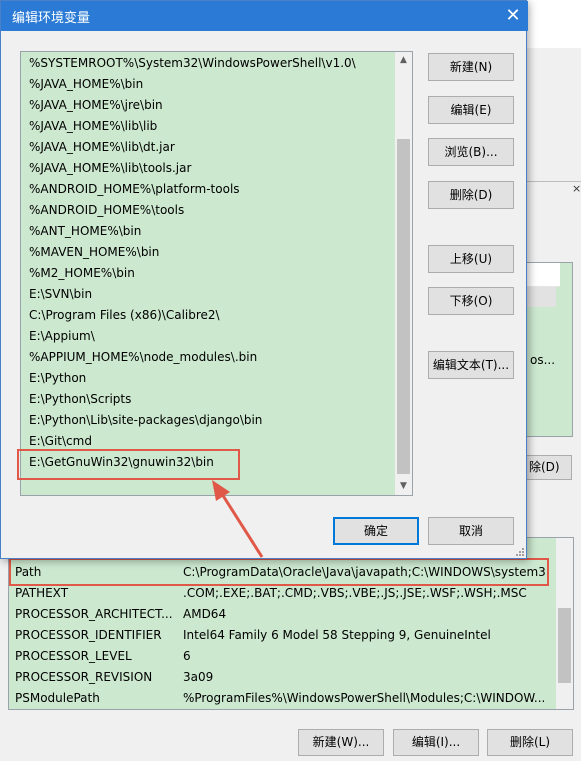  What do you see at coordinates (88, 635) in the screenshot?
I see `system-var-name: PROCESSOR_IDENTIFIER` at bounding box center [88, 635].